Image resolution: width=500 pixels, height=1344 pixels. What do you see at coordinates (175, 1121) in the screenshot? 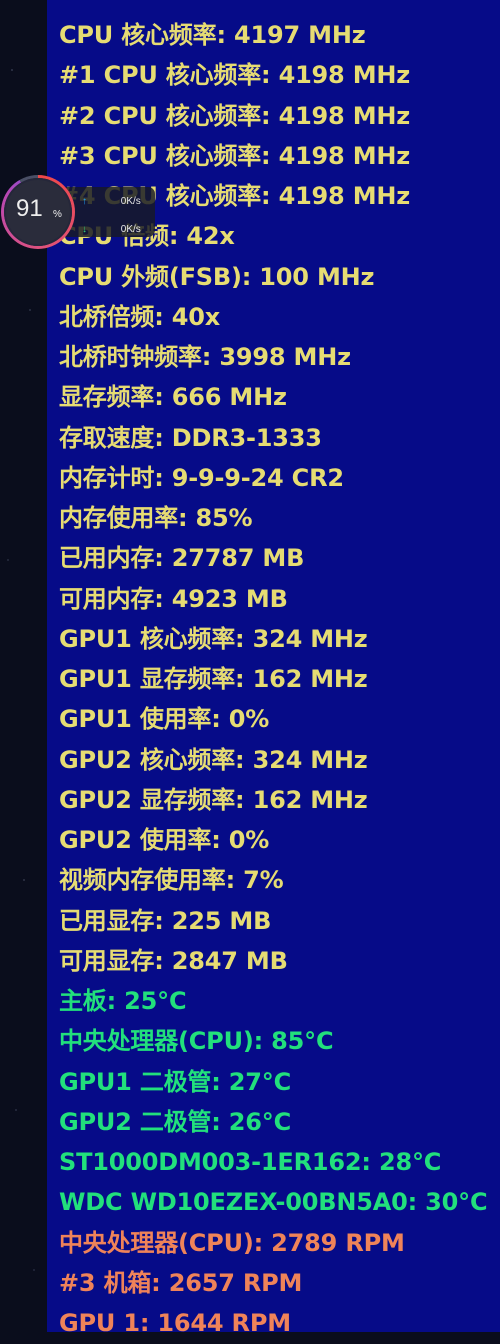
I see `gpu2-diode-temperature: GPU2 二极管: 26°C` at bounding box center [175, 1121].